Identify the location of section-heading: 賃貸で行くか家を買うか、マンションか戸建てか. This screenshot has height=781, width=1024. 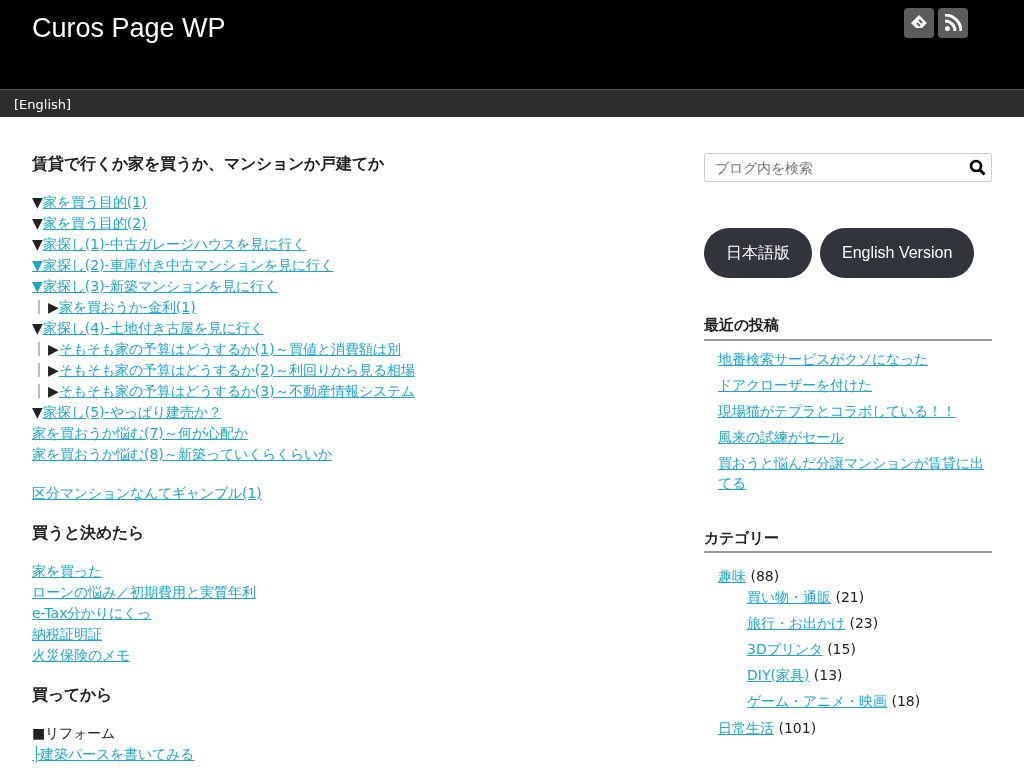
(208, 164).